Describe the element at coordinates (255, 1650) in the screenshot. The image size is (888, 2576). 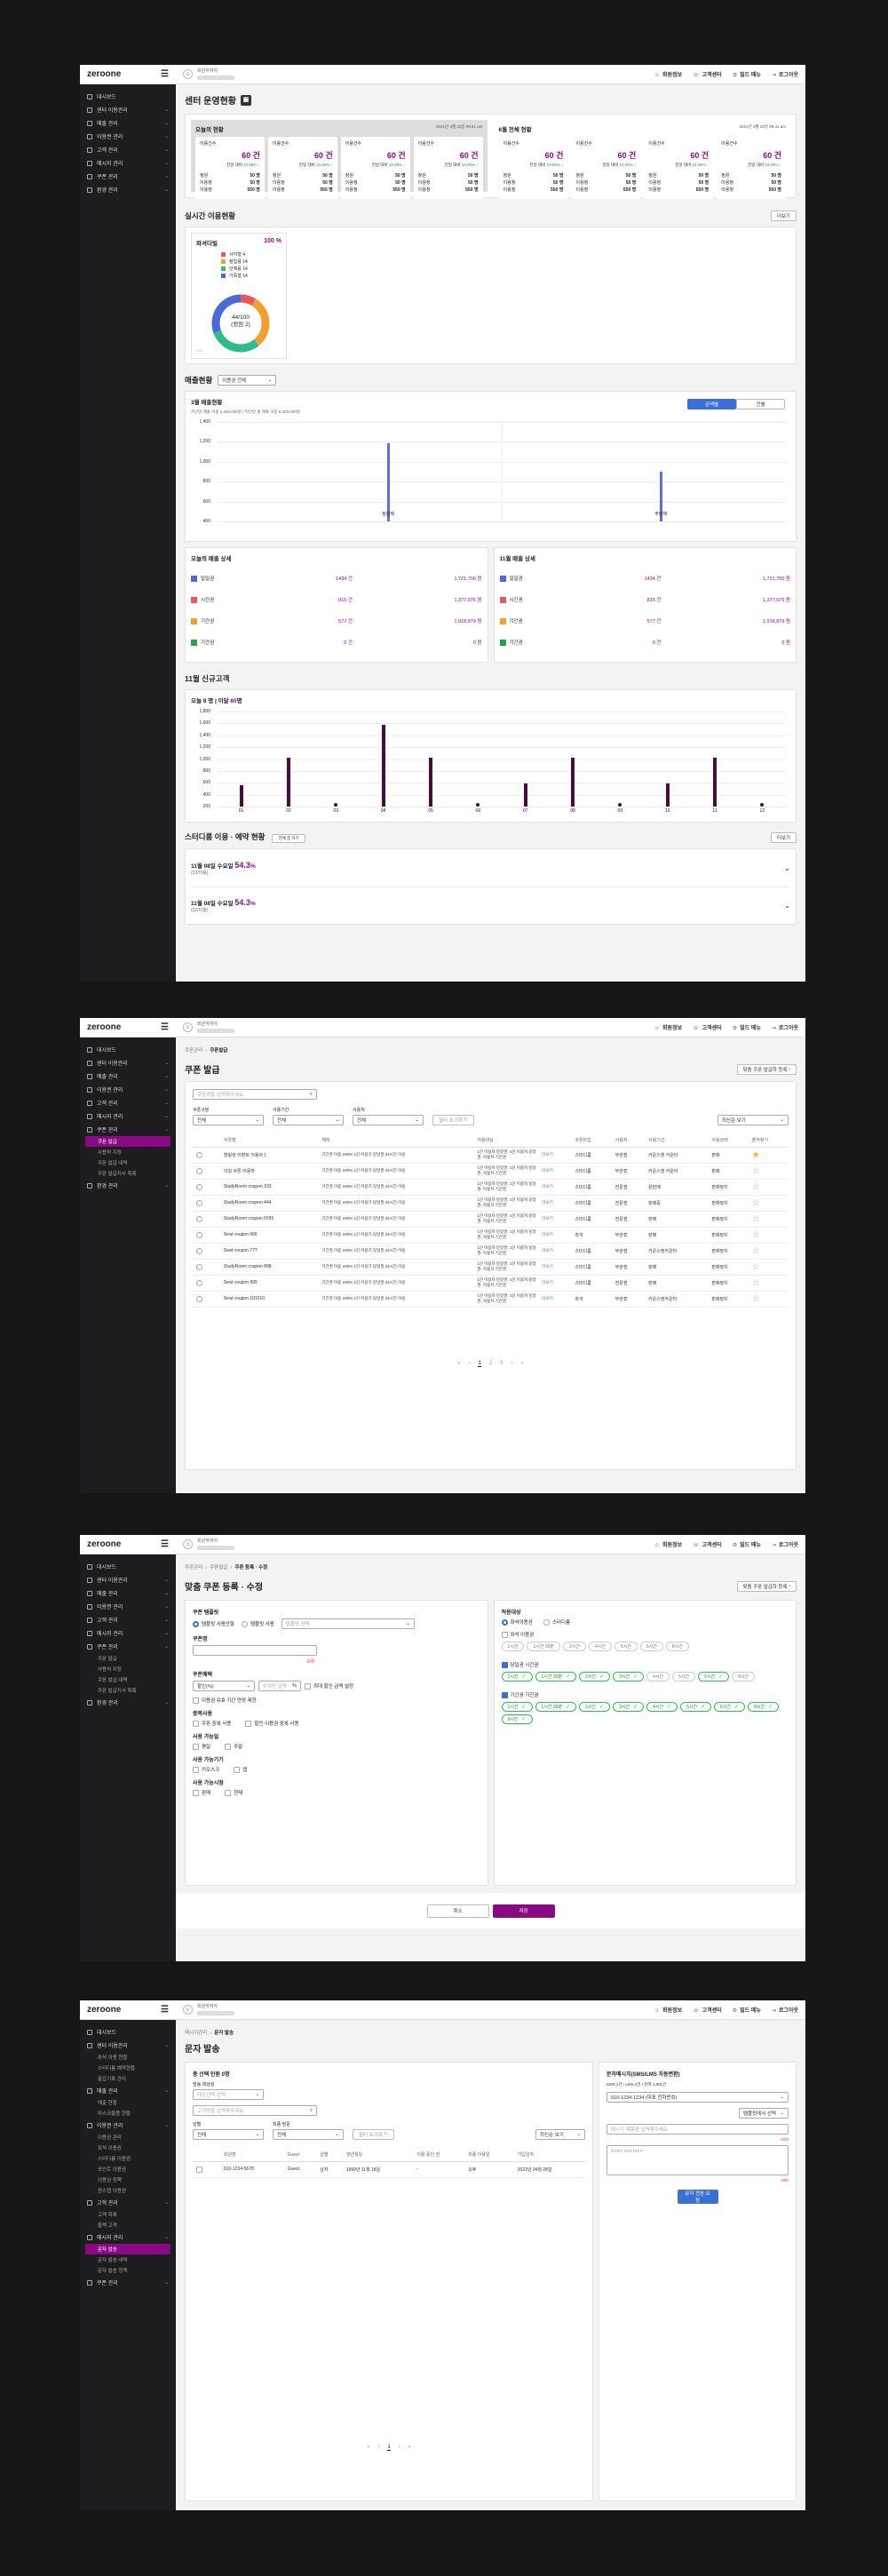
I see `coupon-name-input` at that location.